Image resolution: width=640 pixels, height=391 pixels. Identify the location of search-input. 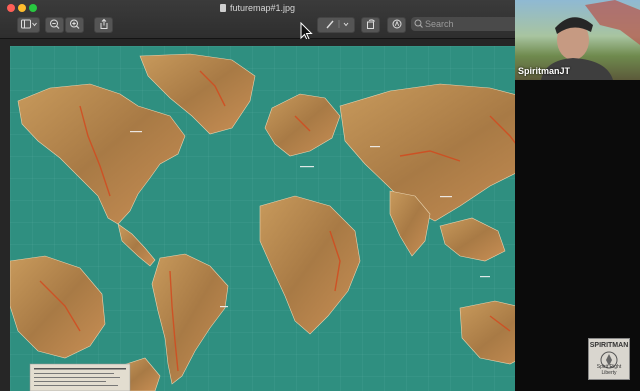
(468, 24).